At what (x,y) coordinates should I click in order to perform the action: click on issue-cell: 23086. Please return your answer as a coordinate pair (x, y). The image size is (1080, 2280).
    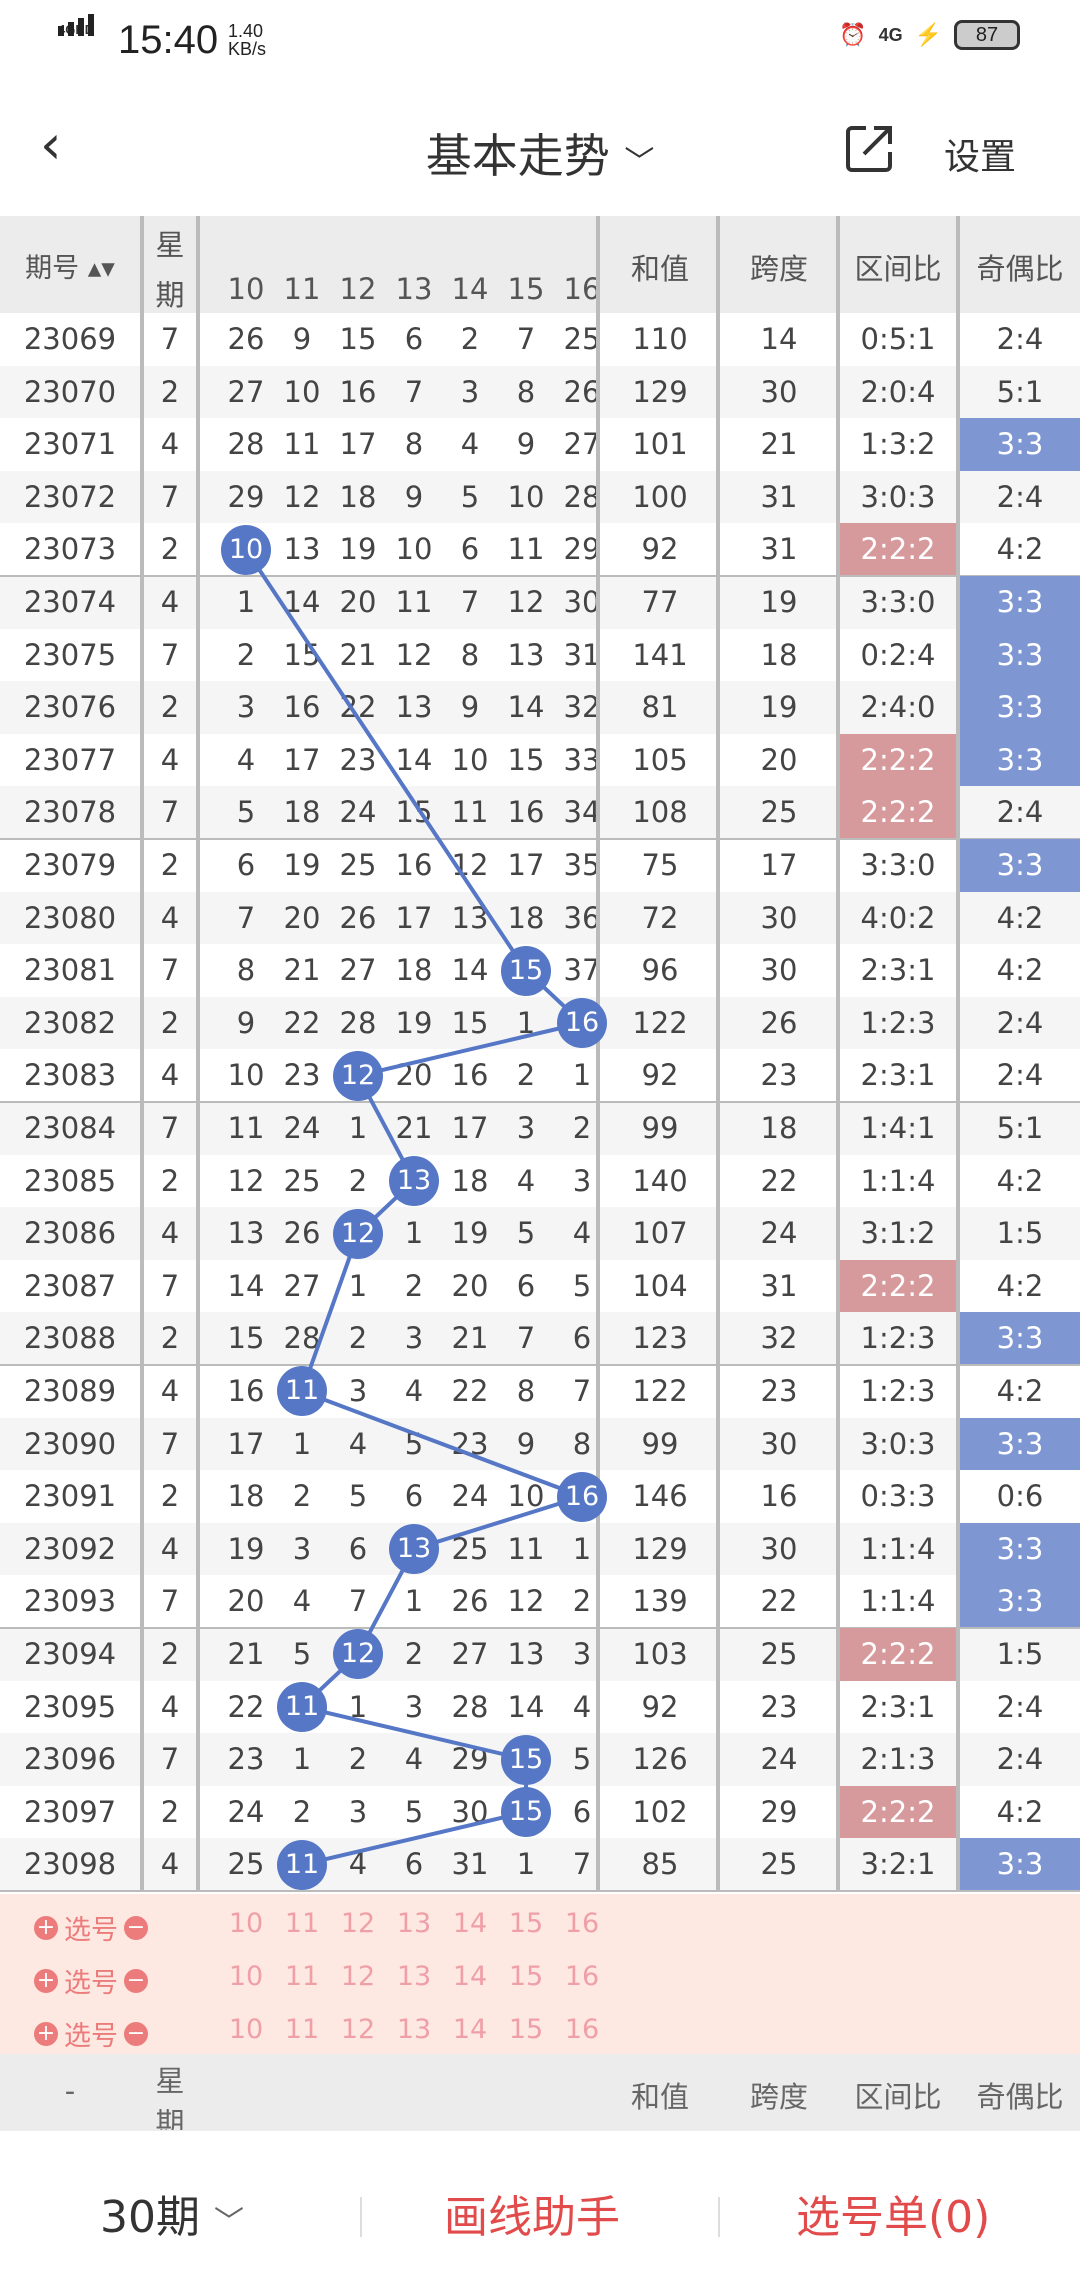
    Looking at the image, I should click on (70, 1233).